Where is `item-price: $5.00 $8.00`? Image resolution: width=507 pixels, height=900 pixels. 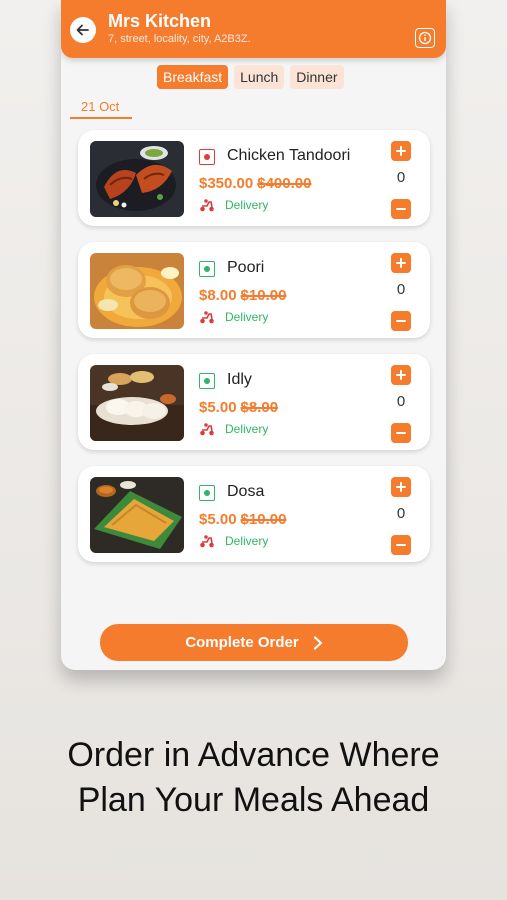
item-price: $5.00 $8.00 is located at coordinates (238, 407).